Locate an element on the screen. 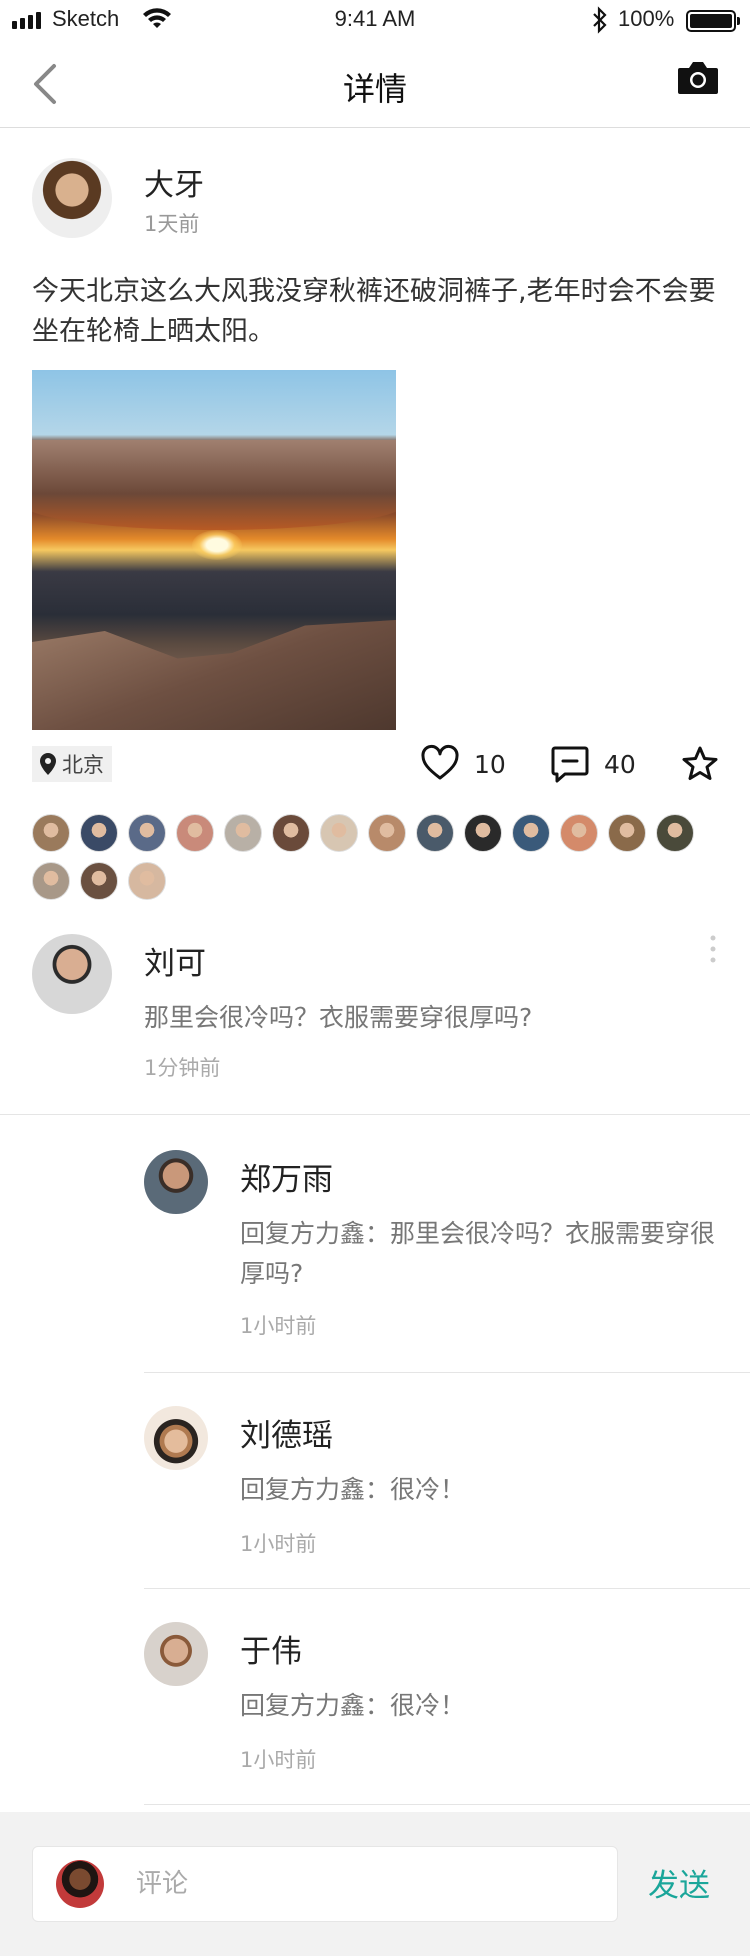 The width and height of the screenshot is (750, 1956). star-icon is located at coordinates (700, 764).